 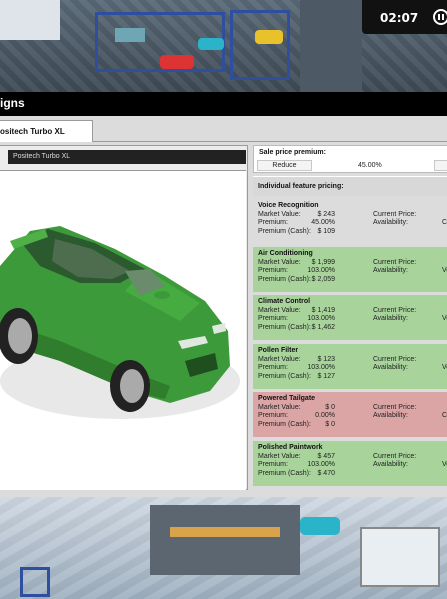 I want to click on market-value: $ 1,419, so click(x=323, y=310).